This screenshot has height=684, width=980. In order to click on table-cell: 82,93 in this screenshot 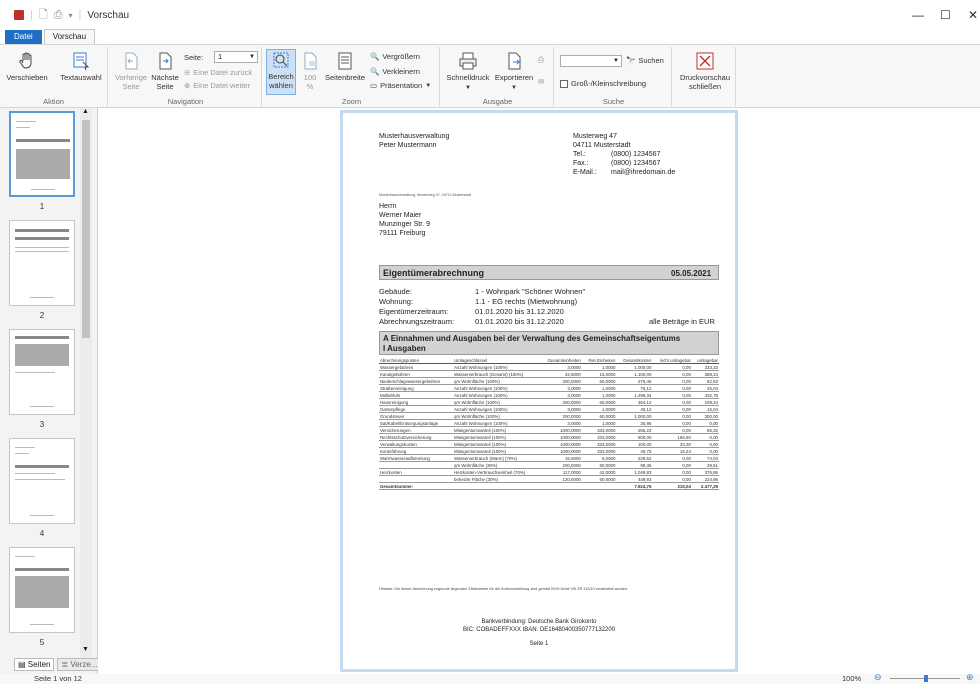, I will do `click(705, 381)`.